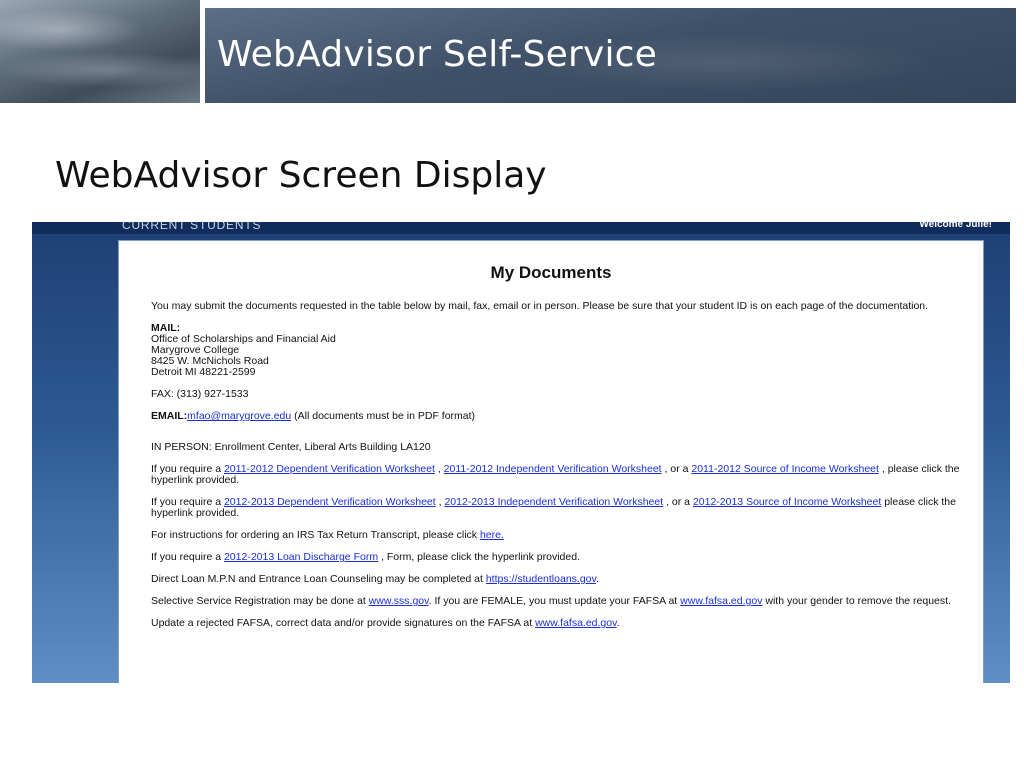 The width and height of the screenshot is (1024, 768). Describe the element at coordinates (492, 535) in the screenshot. I see `irs-here-link: here.` at that location.